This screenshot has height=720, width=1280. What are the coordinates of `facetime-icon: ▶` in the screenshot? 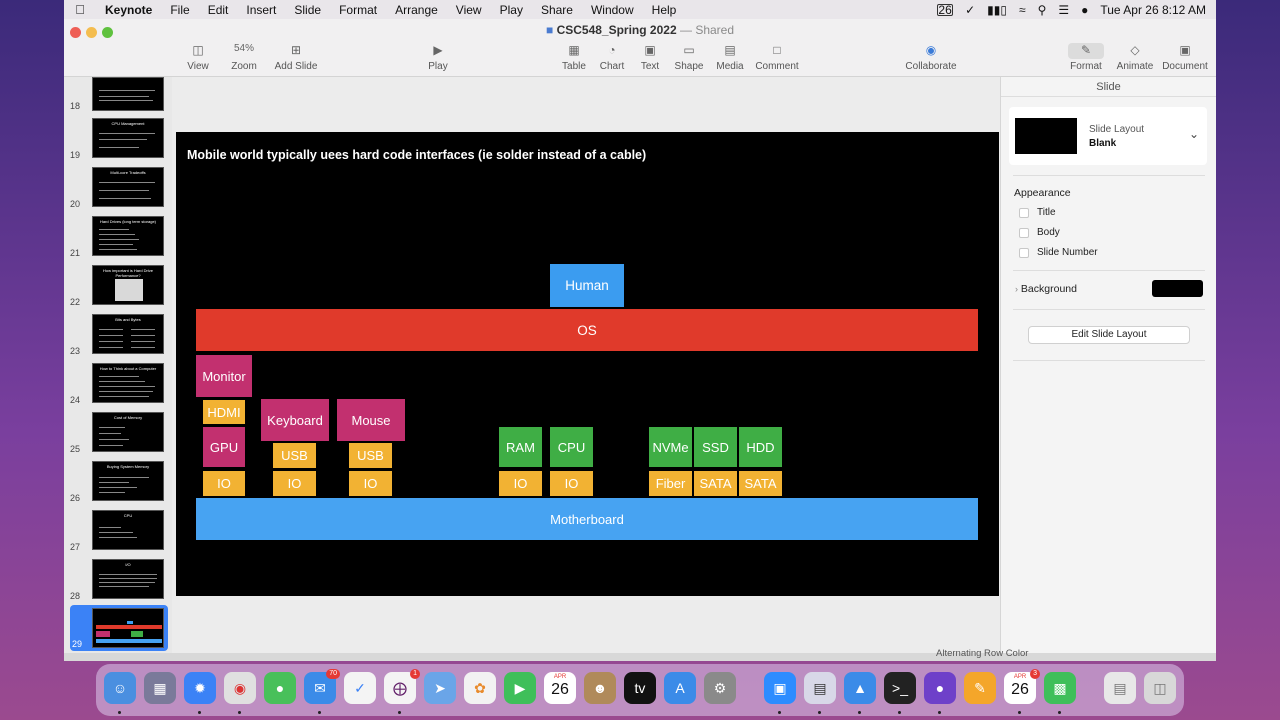 It's located at (520, 688).